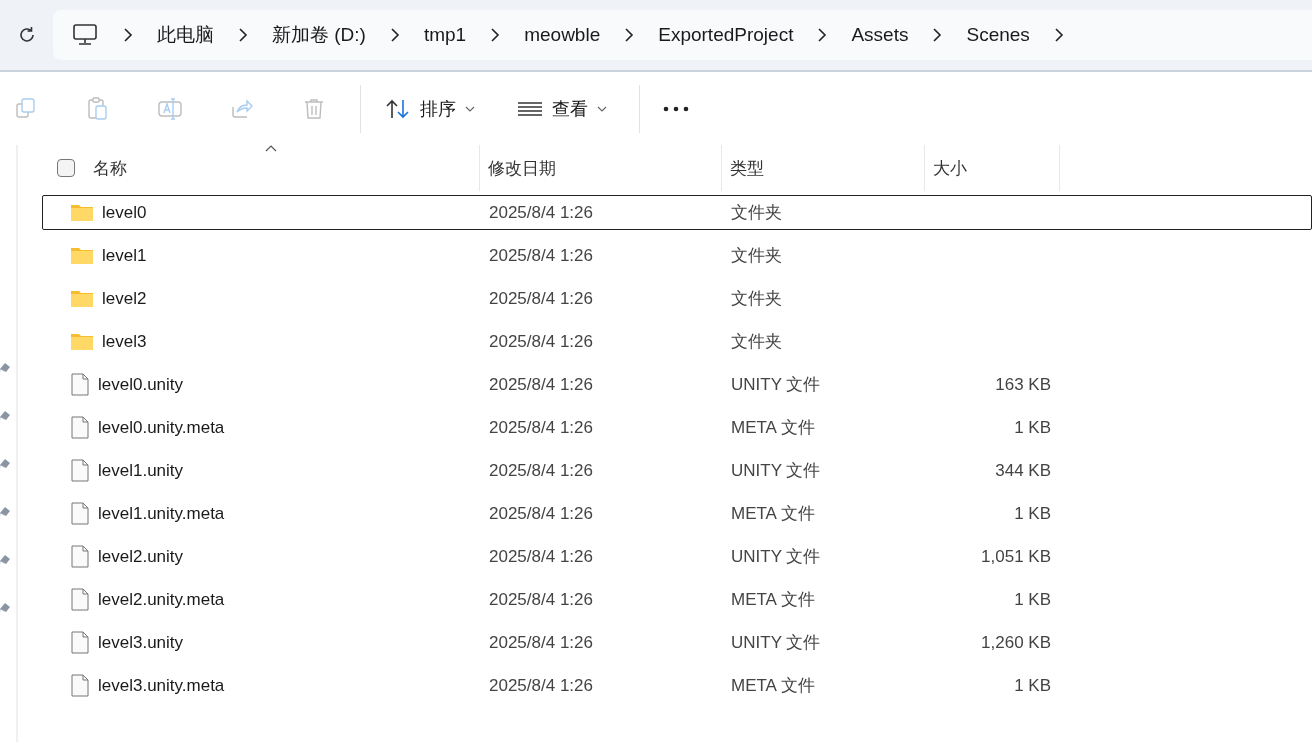  I want to click on file-row: level2 2025/8/4 1:26 文件夹, so click(677, 298).